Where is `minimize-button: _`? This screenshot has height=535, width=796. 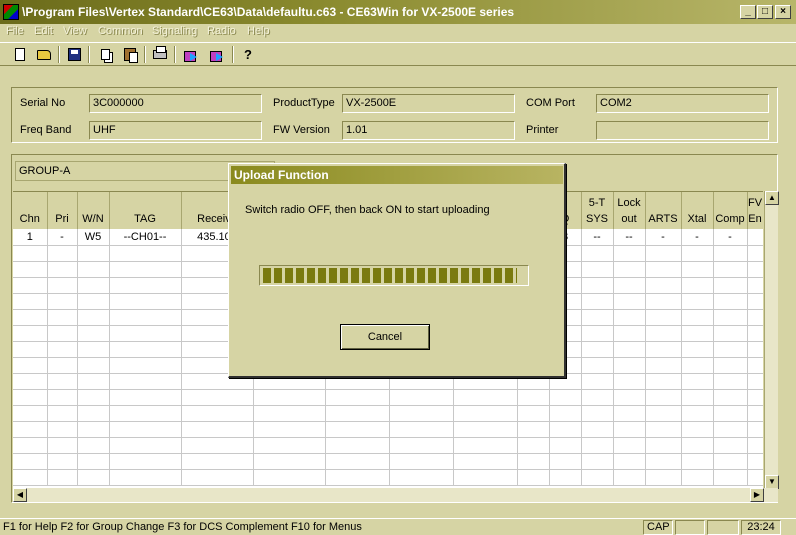 minimize-button: _ is located at coordinates (748, 12).